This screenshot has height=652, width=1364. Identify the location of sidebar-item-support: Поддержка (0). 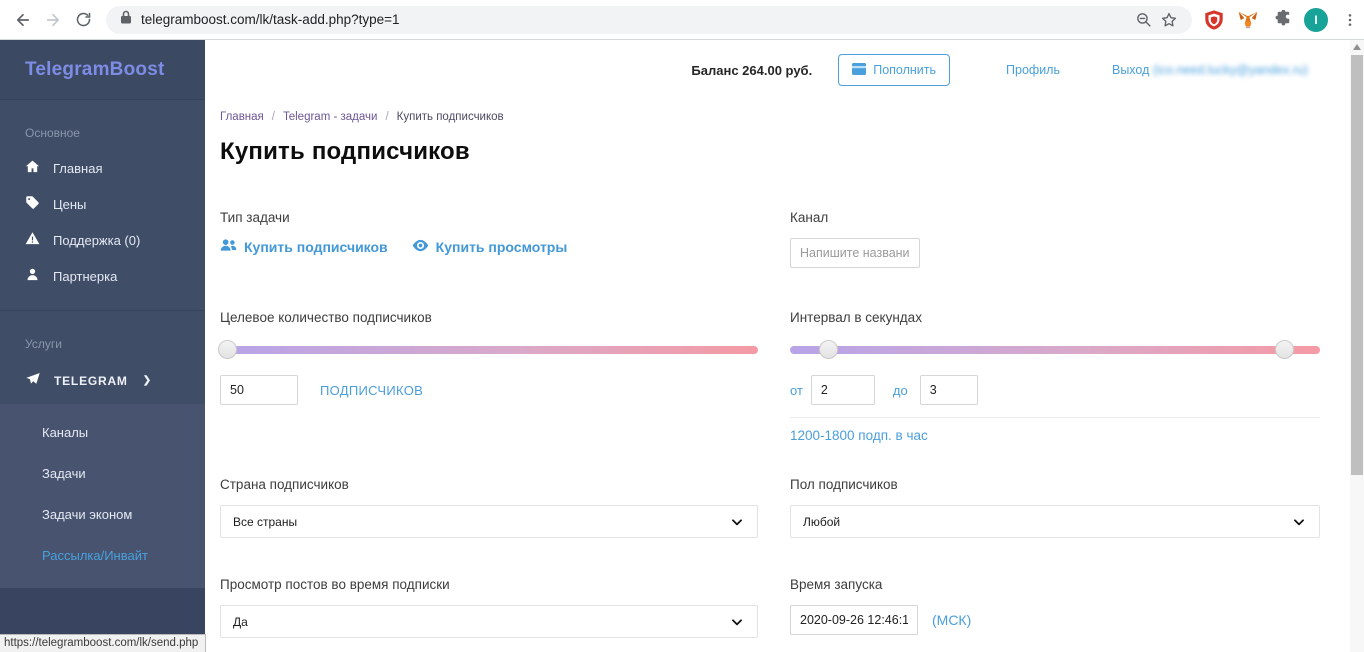
(102, 240).